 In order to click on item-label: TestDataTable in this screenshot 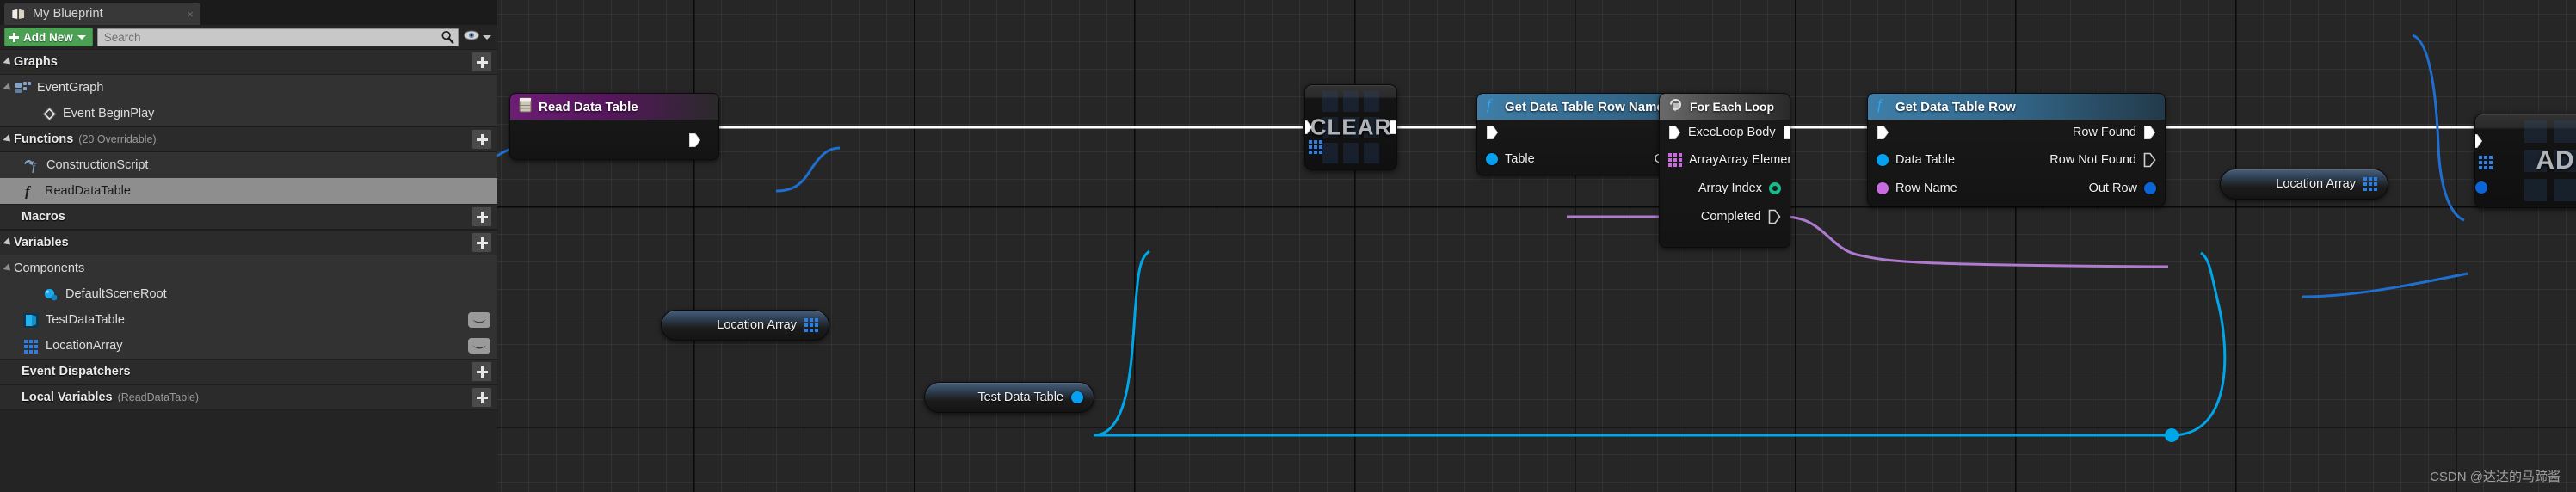, I will do `click(86, 320)`.